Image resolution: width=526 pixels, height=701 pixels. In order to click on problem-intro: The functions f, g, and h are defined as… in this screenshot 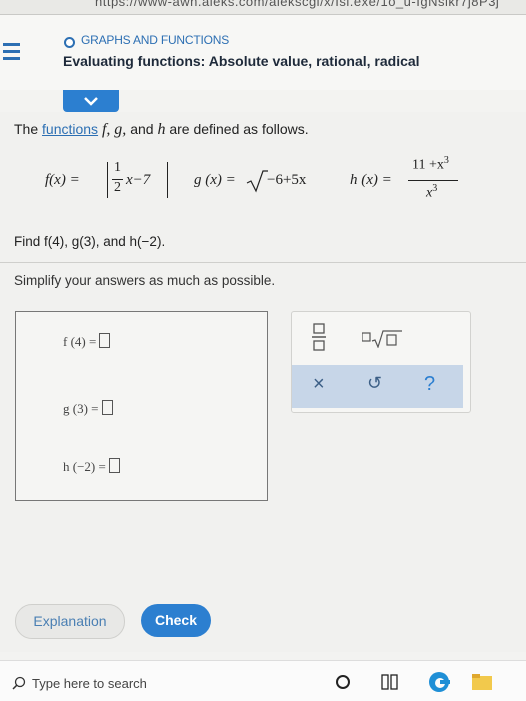, I will do `click(161, 129)`.